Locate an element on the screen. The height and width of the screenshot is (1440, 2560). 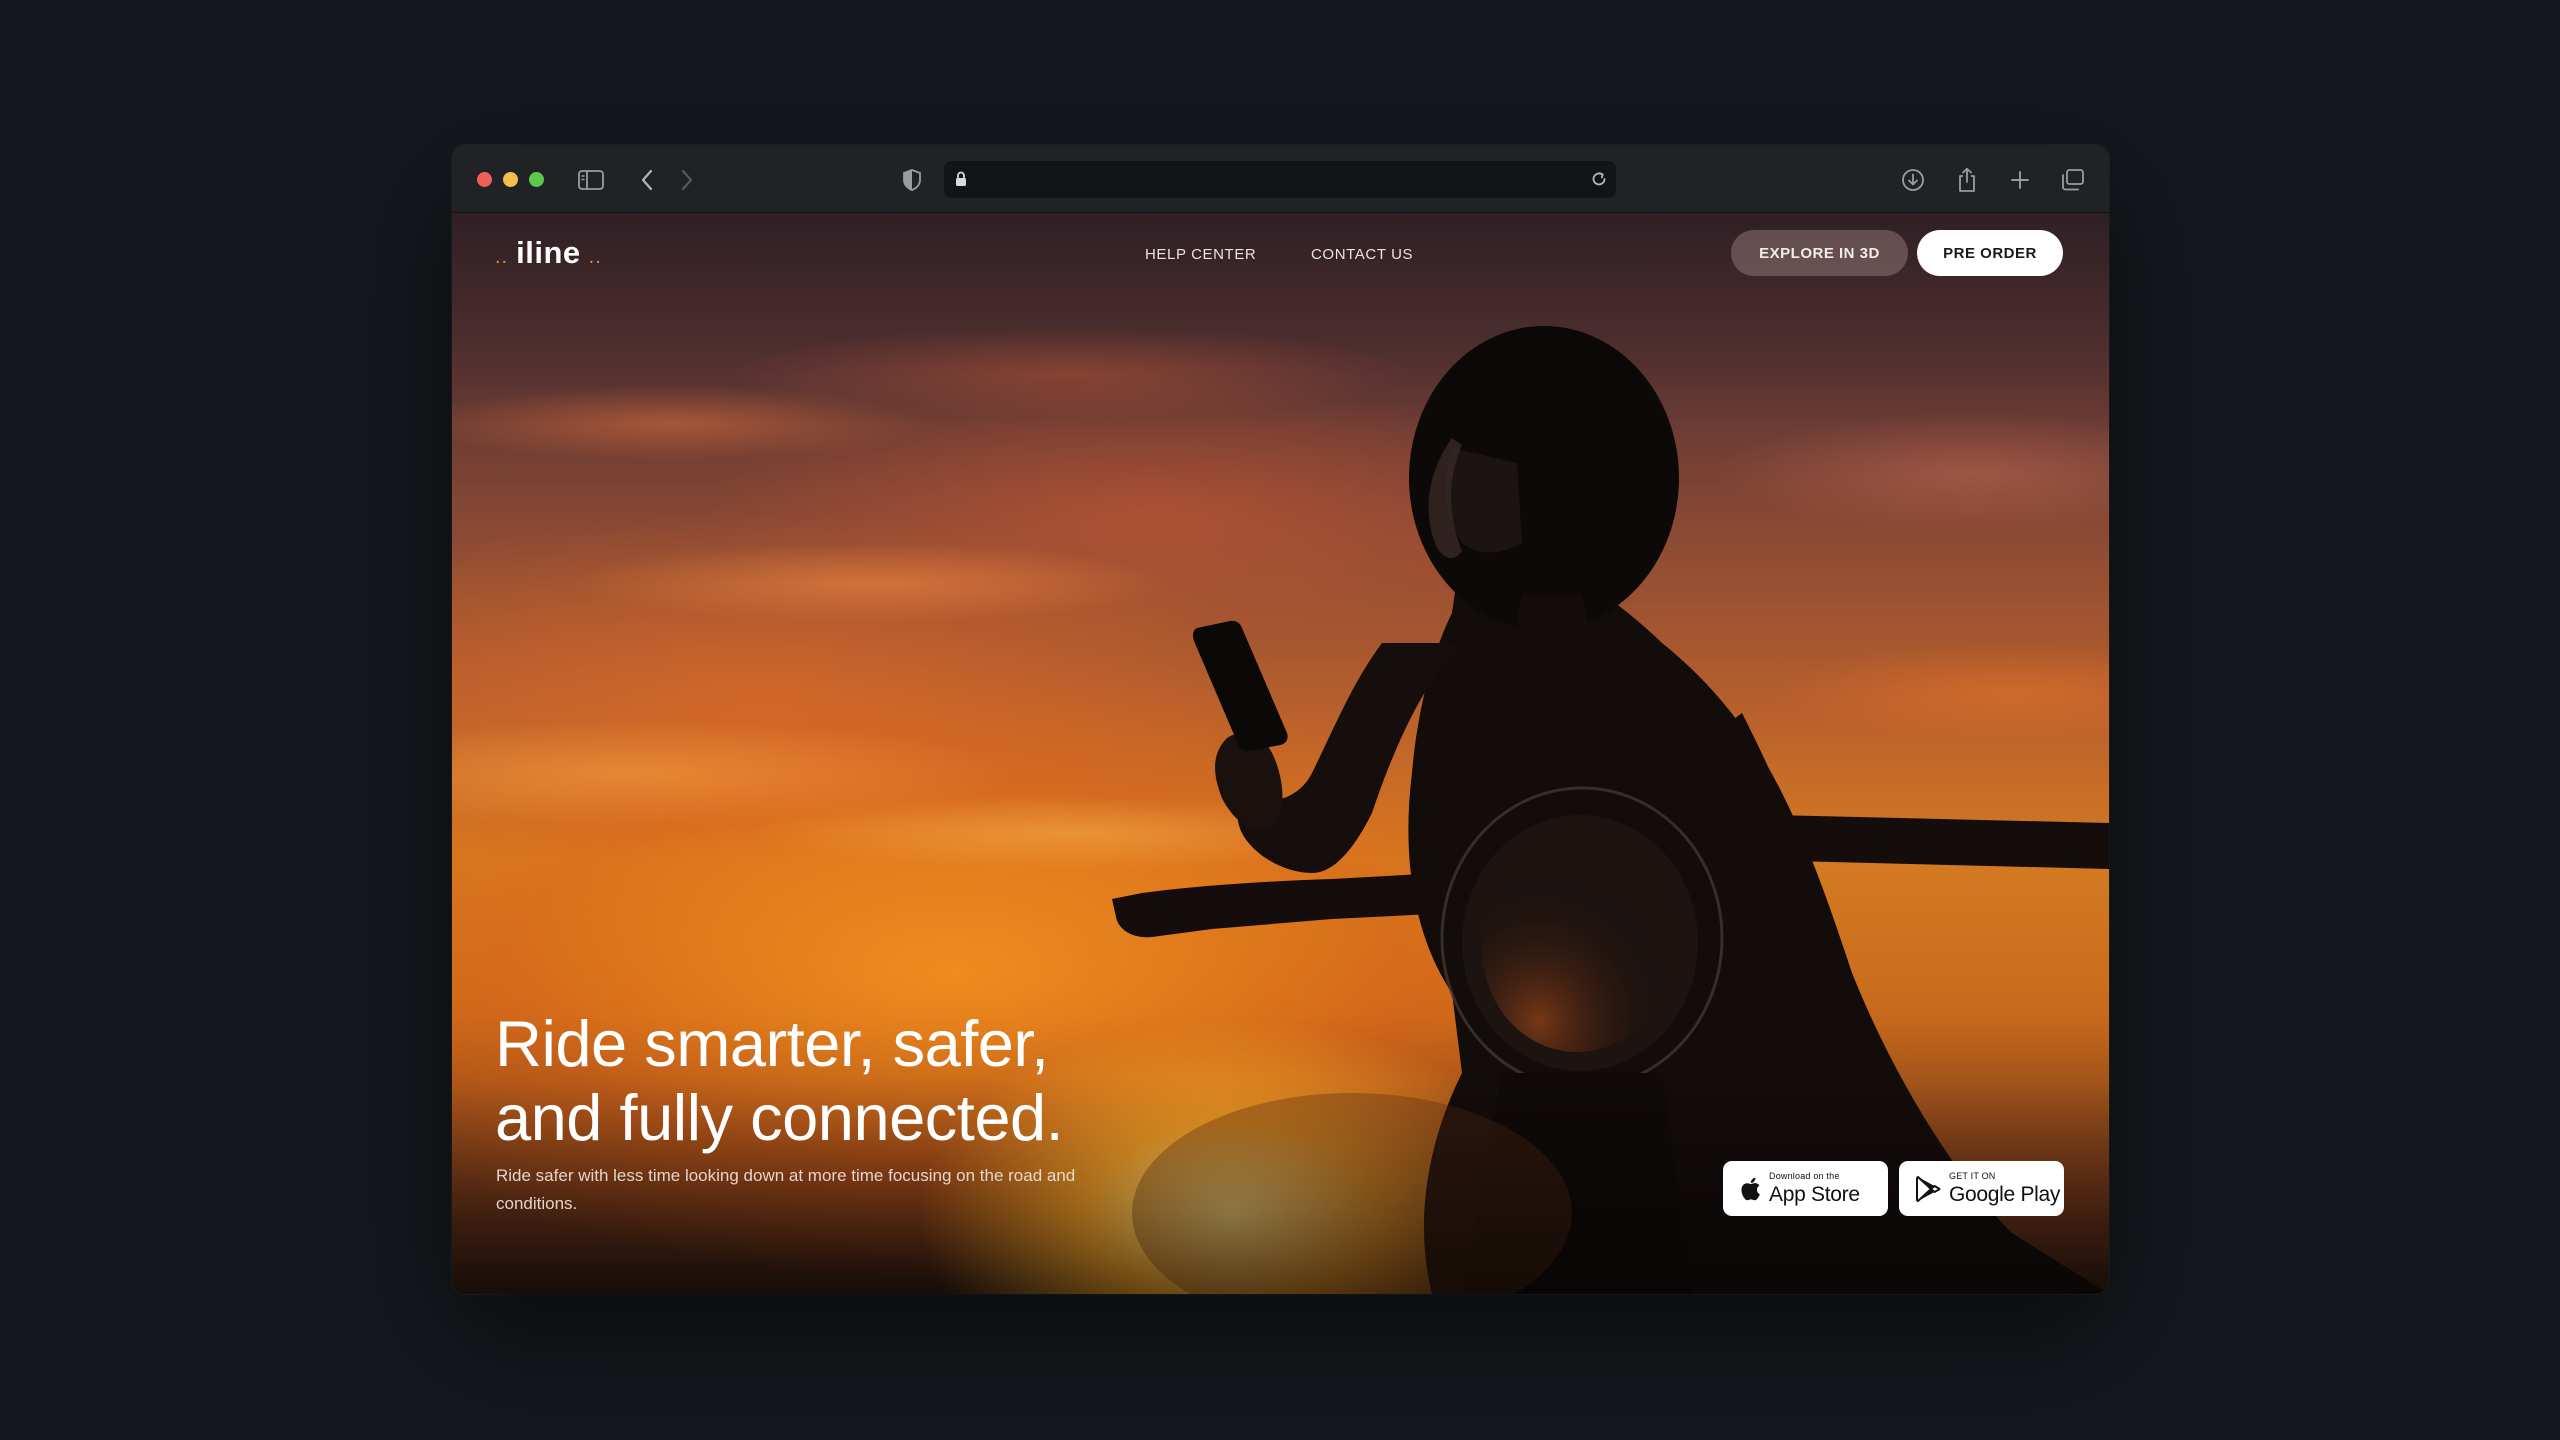
google-play-badge-text: GET IT ON Google Play is located at coordinates (2005, 1188).